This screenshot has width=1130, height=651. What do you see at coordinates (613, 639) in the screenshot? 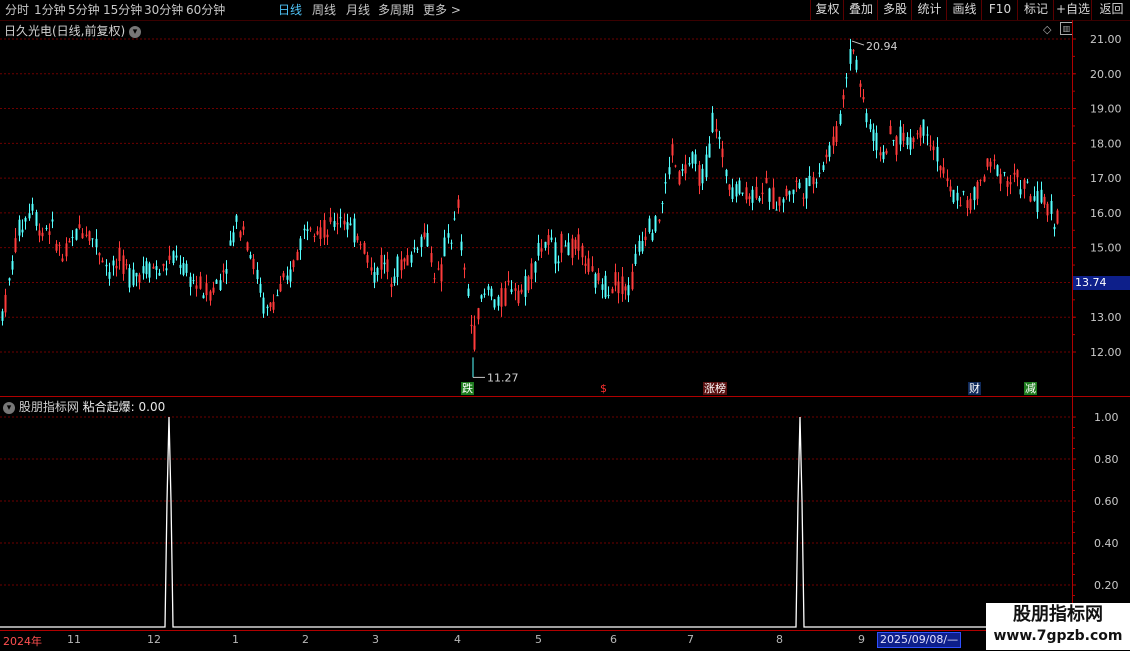
I see `date-label-6: 6` at bounding box center [613, 639].